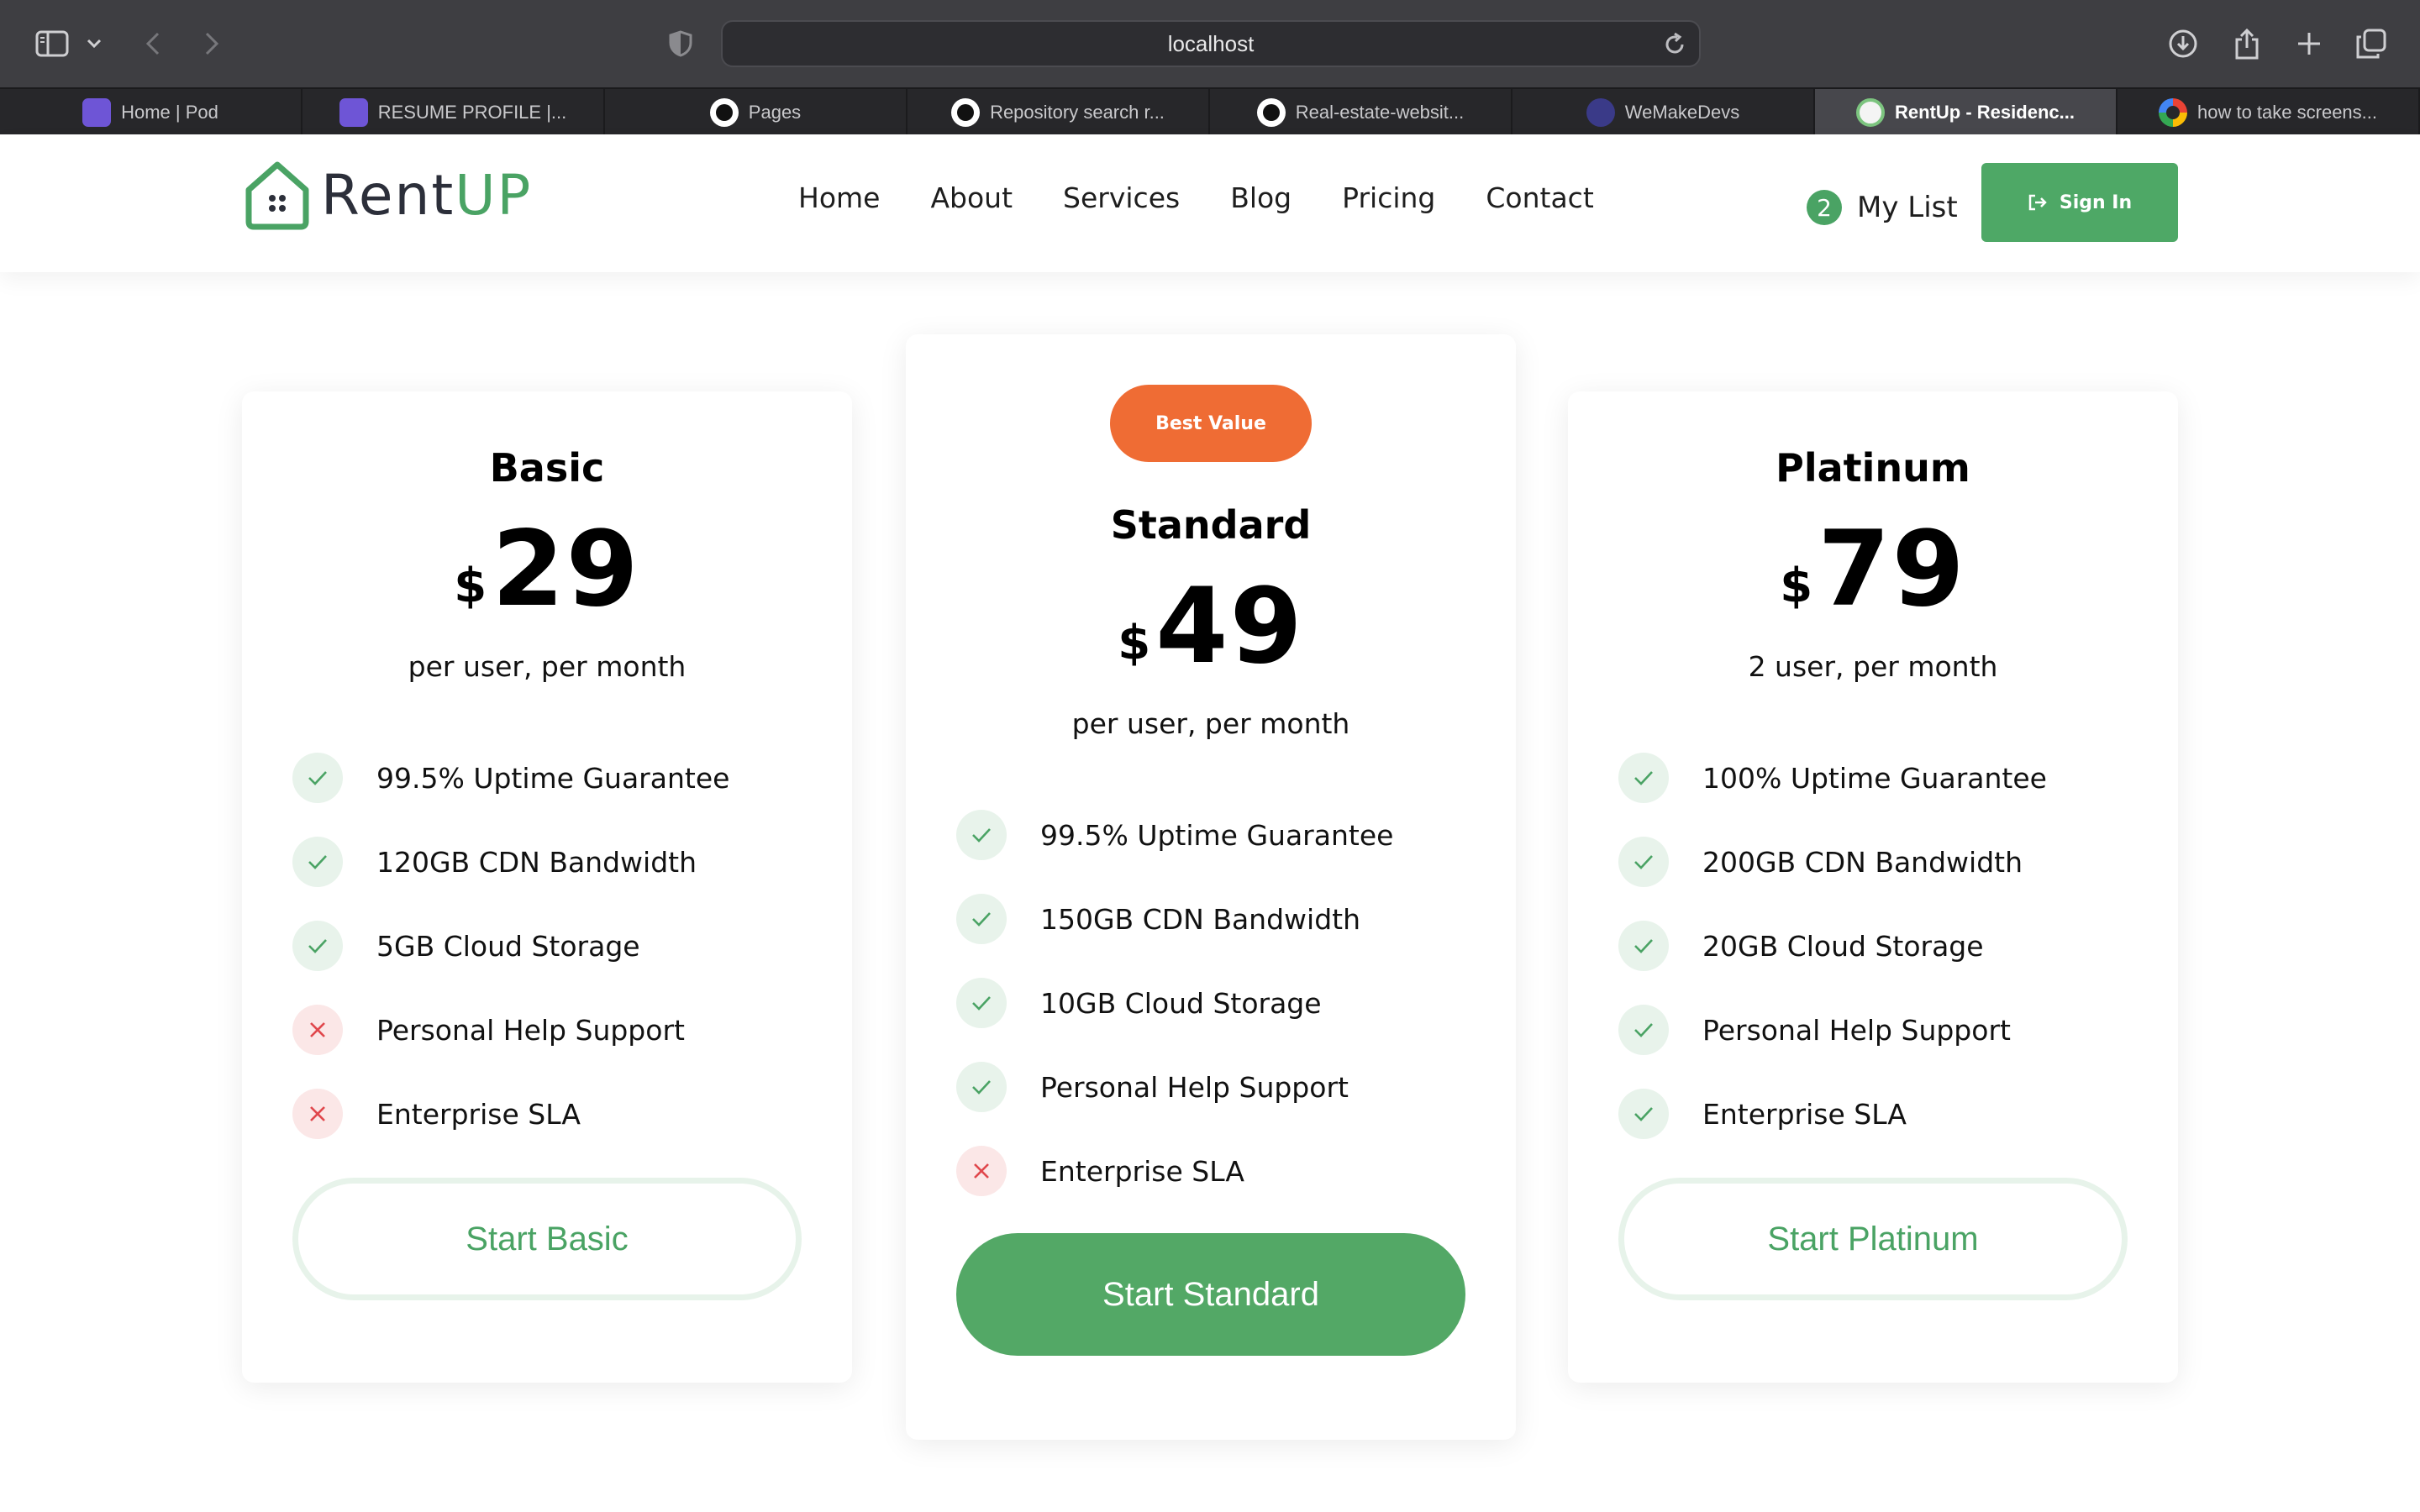  What do you see at coordinates (2247, 44) in the screenshot?
I see `share-icon` at bounding box center [2247, 44].